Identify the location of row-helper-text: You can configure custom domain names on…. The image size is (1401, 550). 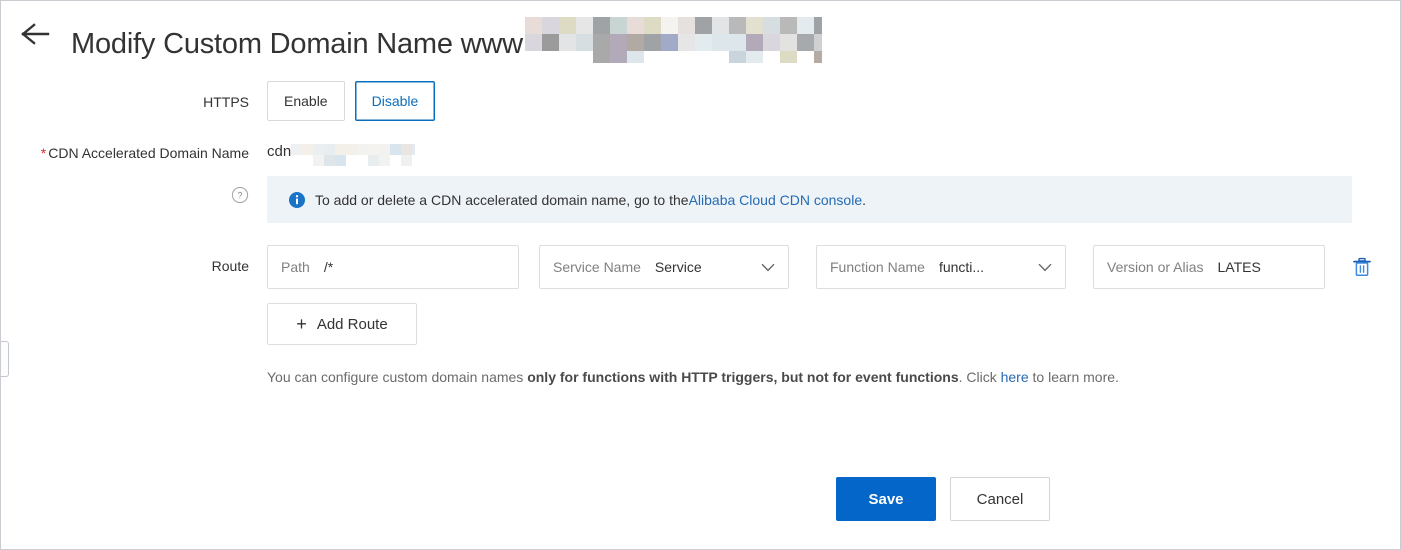
(700, 377).